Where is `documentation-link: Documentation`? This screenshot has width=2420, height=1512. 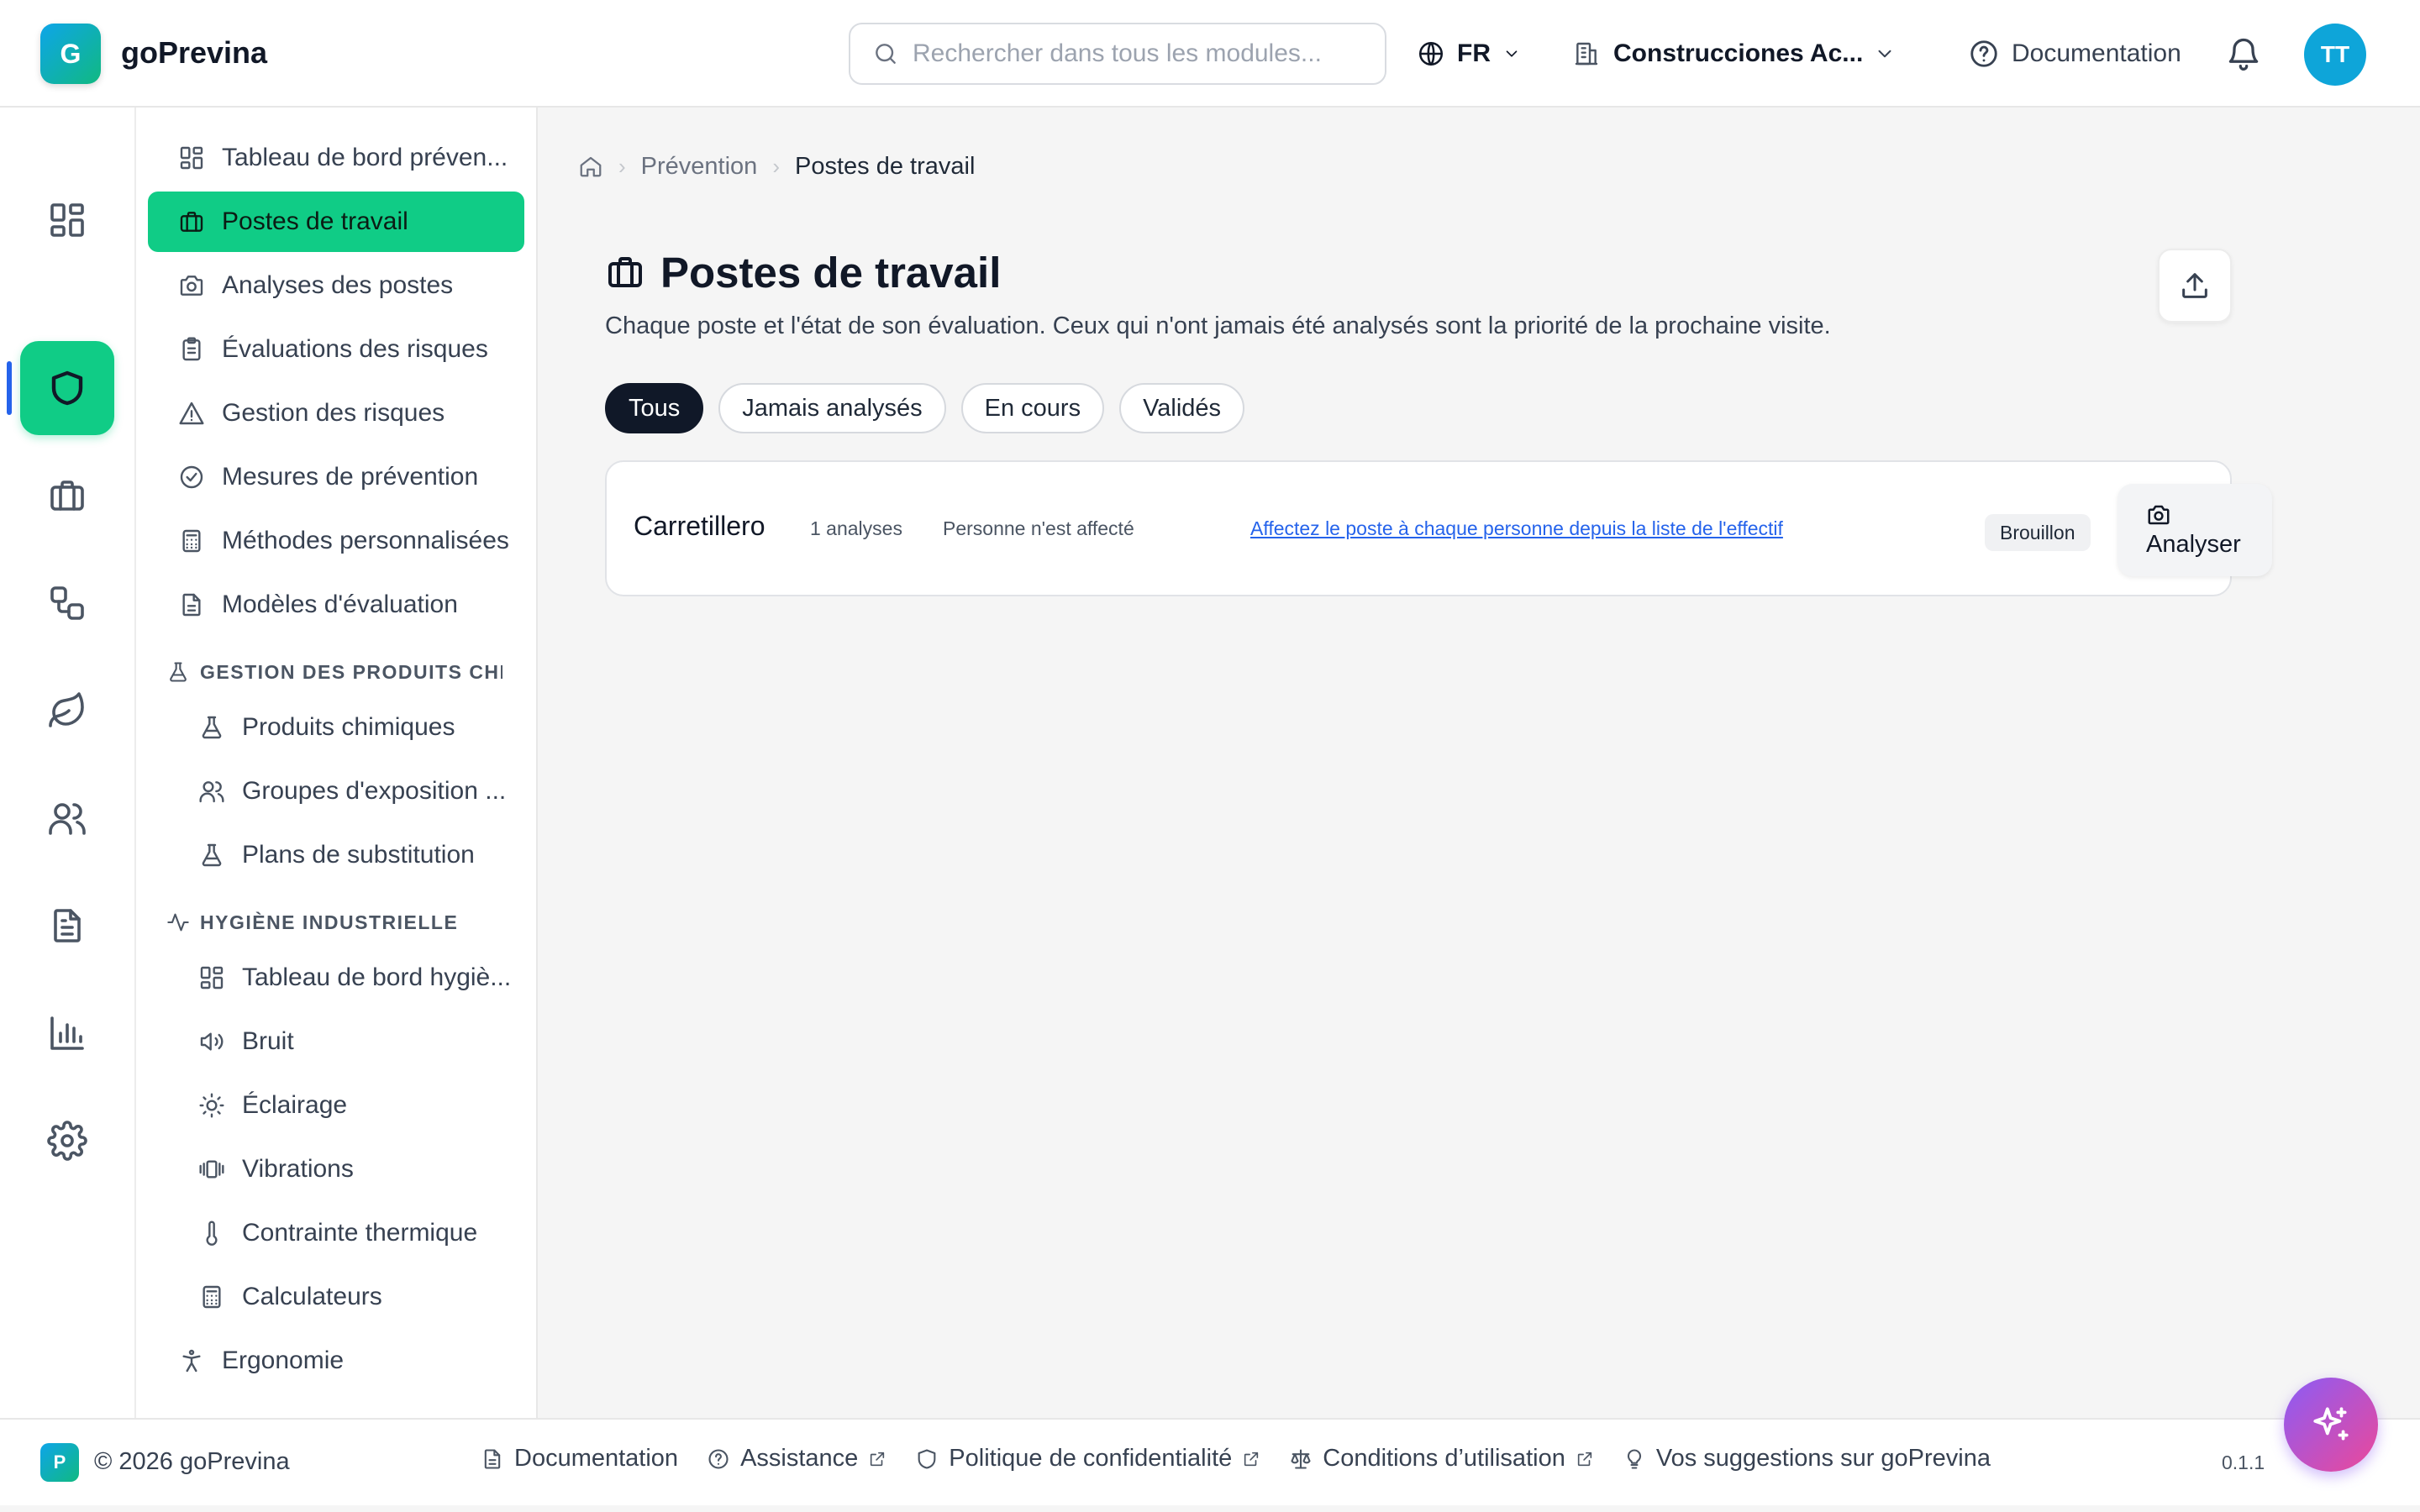
documentation-link: Documentation is located at coordinates (2074, 54).